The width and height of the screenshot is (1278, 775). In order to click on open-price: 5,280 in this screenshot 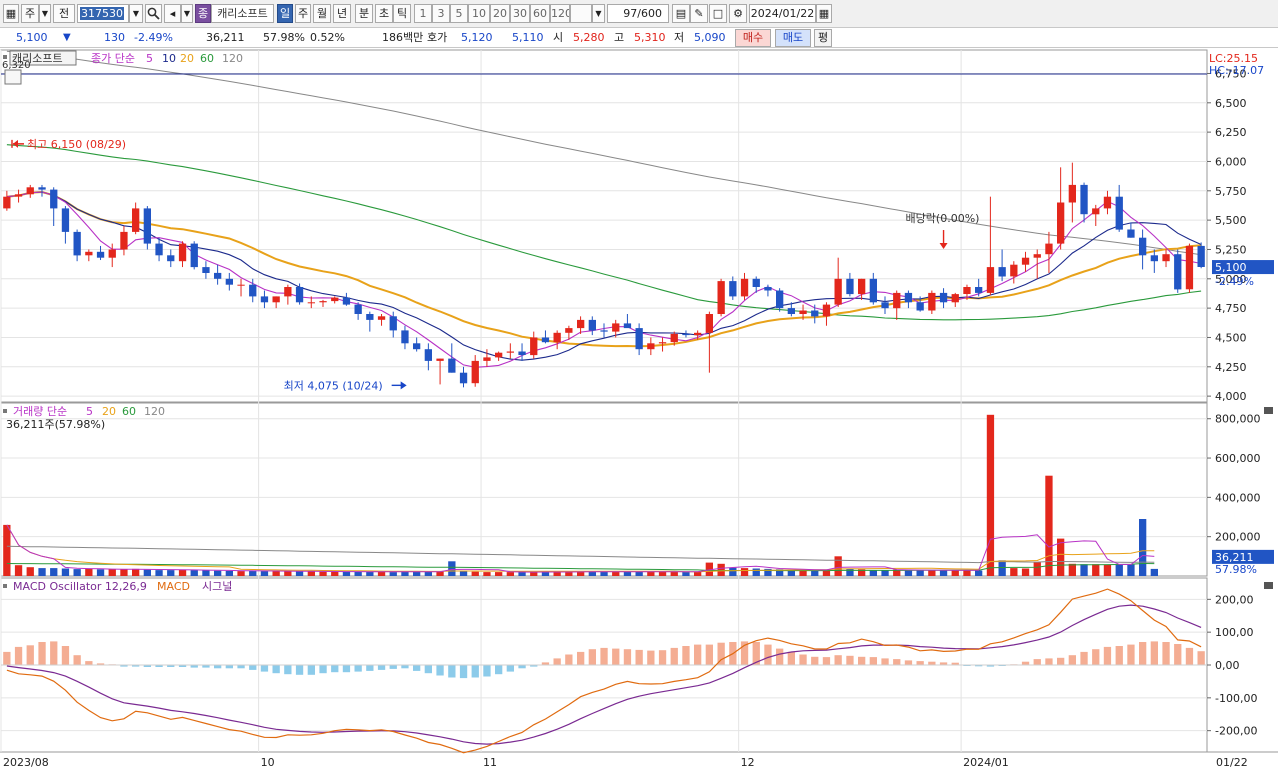, I will do `click(589, 37)`.